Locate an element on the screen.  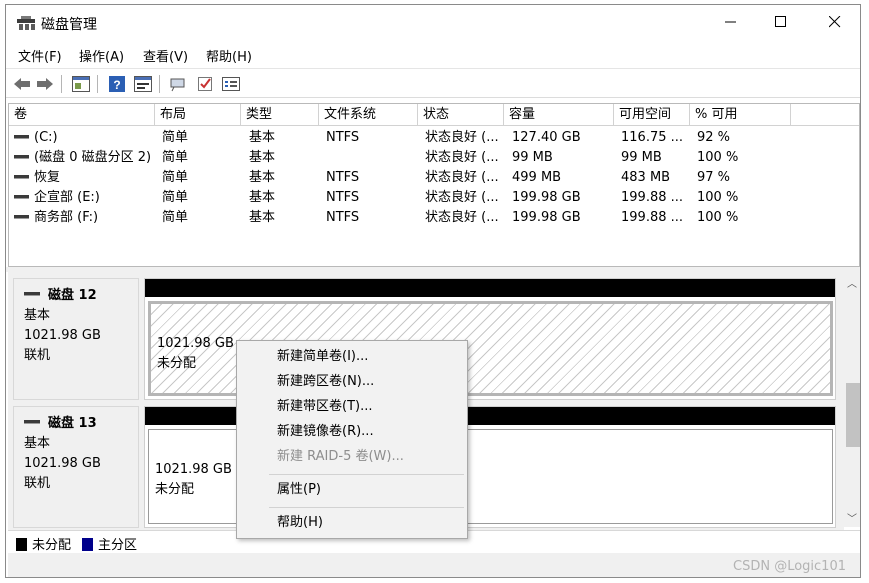
column-header-free-space: 可用空间 is located at coordinates (652, 115).